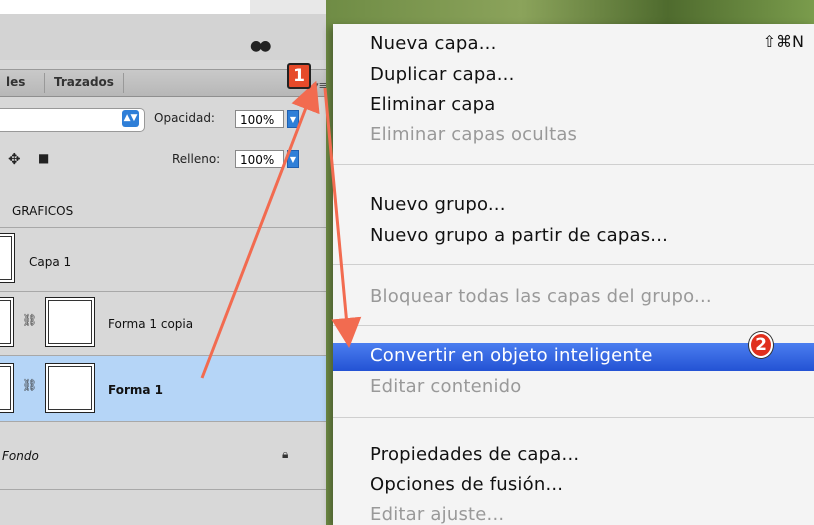 The width and height of the screenshot is (814, 525). I want to click on move-lock-icon: ✥, so click(14, 159).